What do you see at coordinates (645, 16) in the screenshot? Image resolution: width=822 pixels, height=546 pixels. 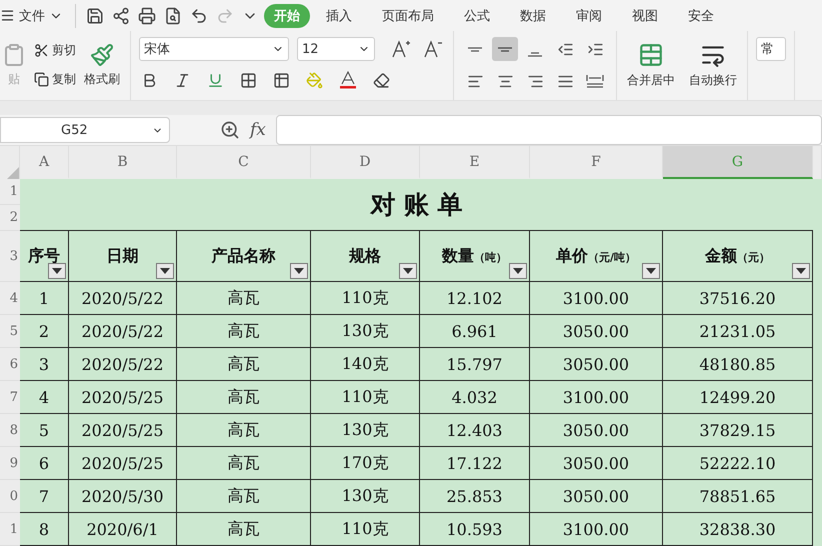 I see `ribbon-tab: 视图` at bounding box center [645, 16].